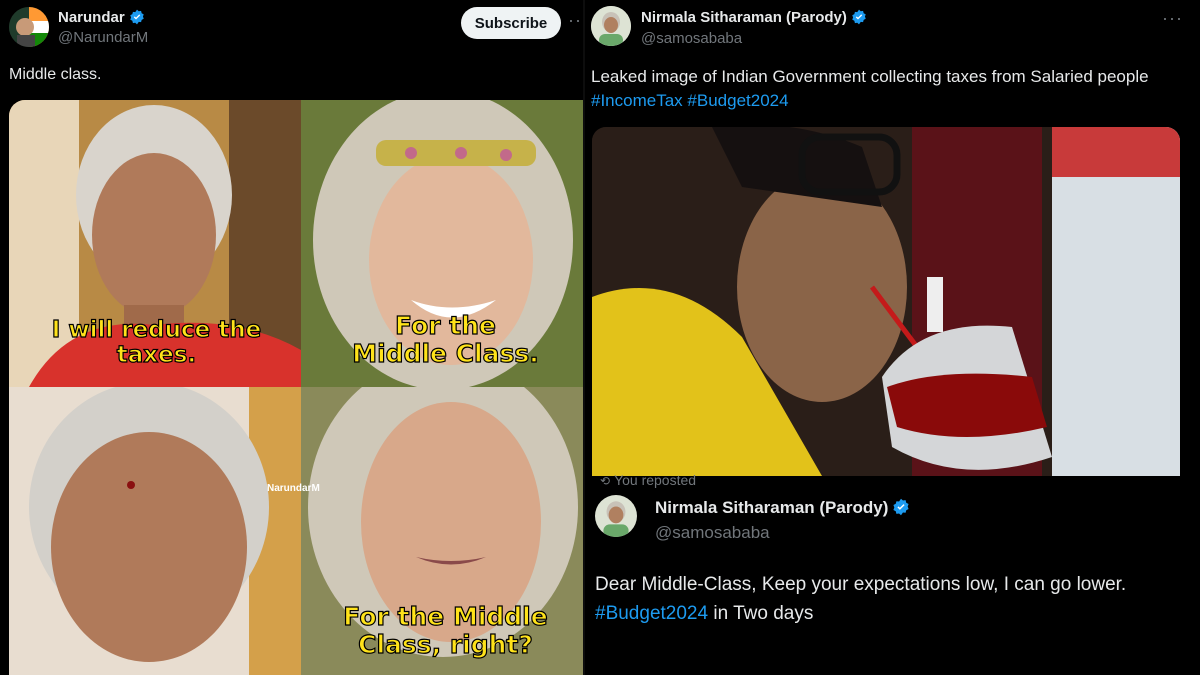  What do you see at coordinates (1172, 18) in the screenshot?
I see `more-options-icon: ···` at bounding box center [1172, 18].